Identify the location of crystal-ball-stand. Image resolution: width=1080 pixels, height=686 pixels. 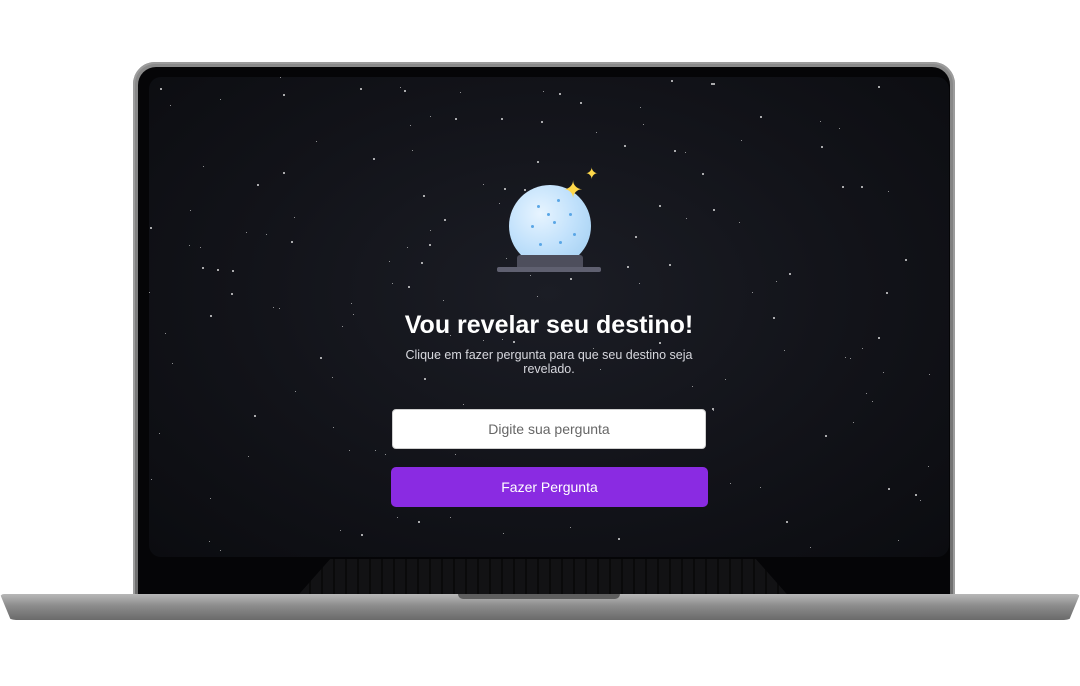
(549, 269).